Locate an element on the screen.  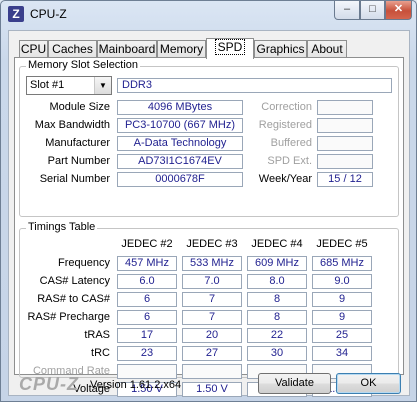
timing-cell: 457 MHz is located at coordinates (147, 263).